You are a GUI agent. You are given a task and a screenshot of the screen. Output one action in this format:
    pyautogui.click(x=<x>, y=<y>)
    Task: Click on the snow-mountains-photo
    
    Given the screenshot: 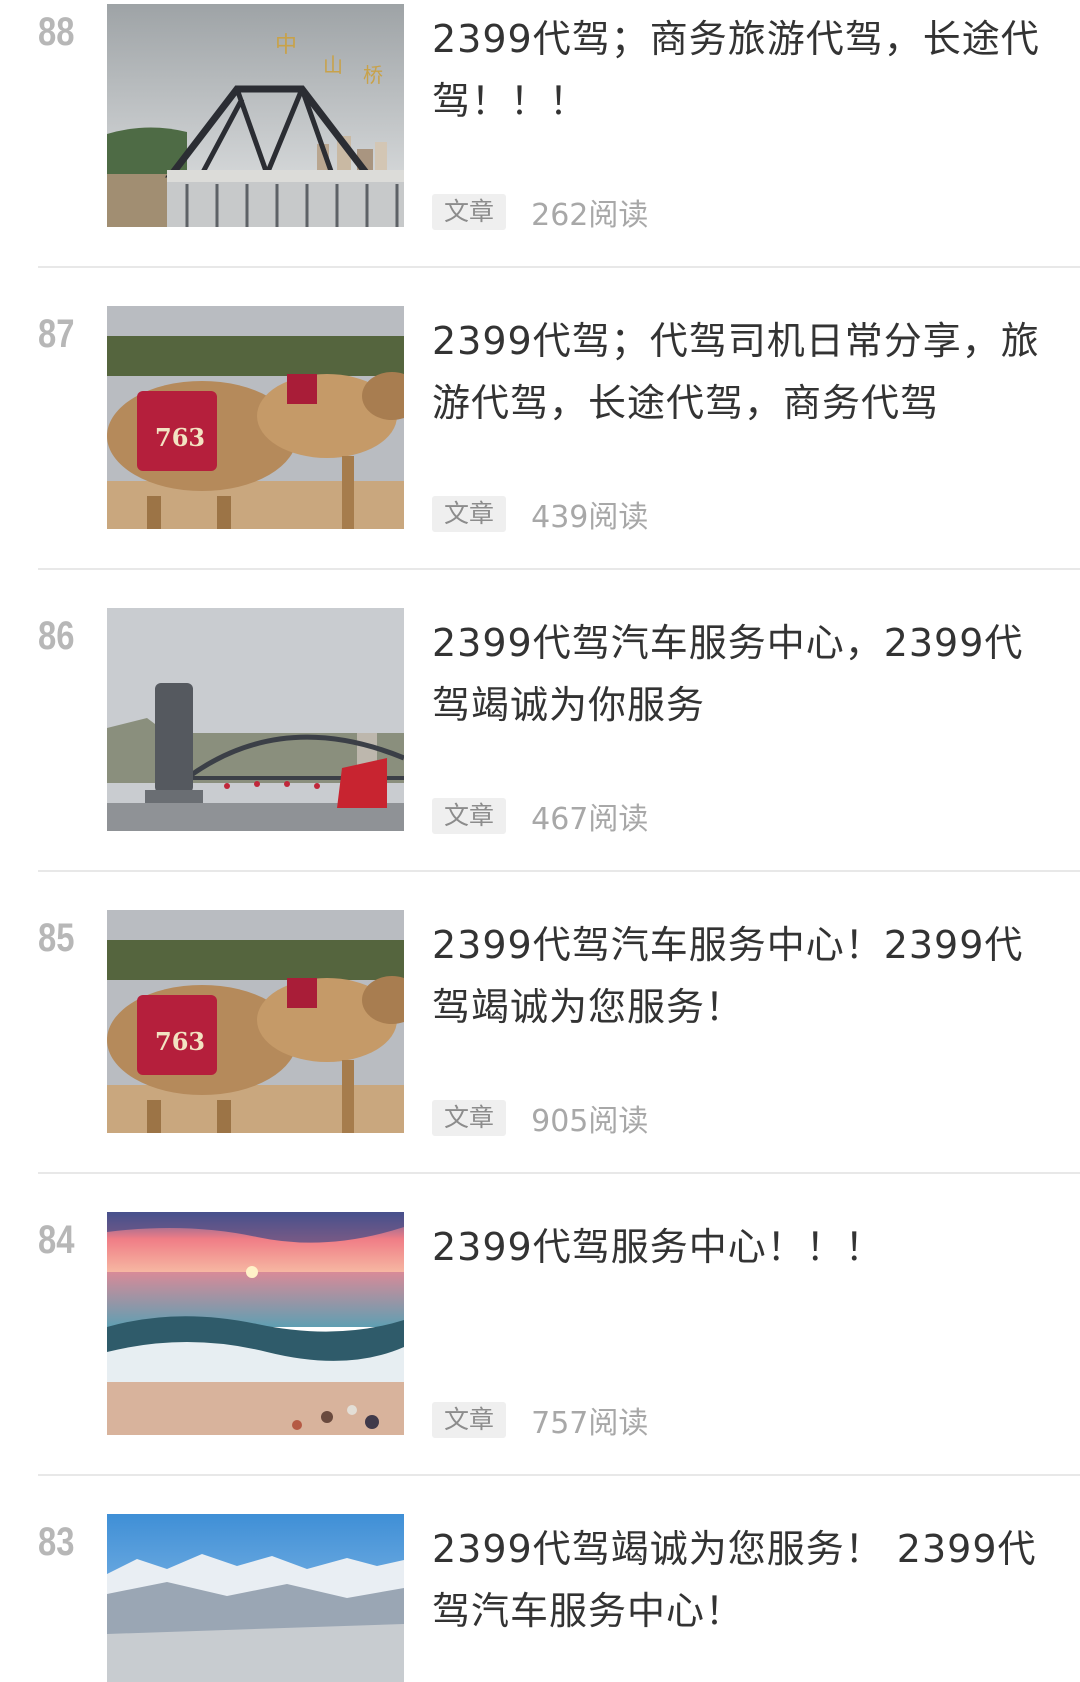 What is the action you would take?
    pyautogui.click(x=255, y=1598)
    